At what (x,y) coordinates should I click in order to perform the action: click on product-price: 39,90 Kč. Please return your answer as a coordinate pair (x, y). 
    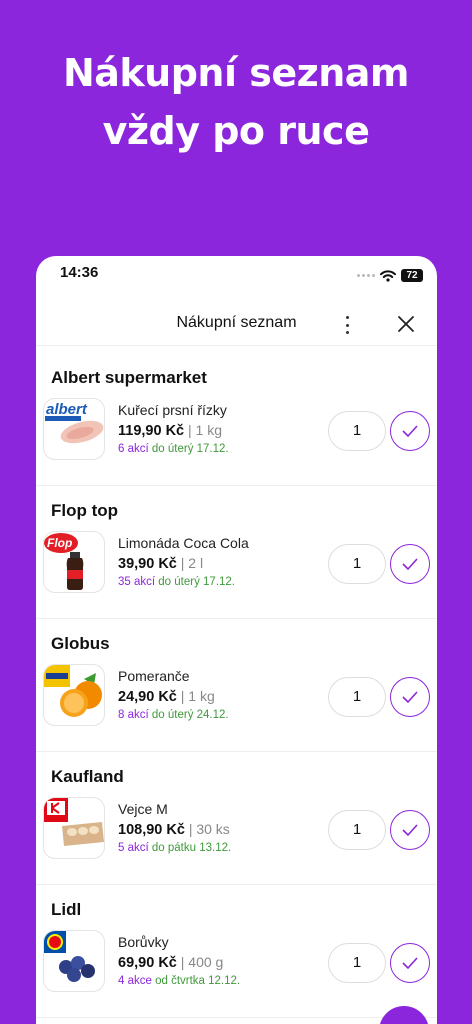
    Looking at the image, I should click on (147, 564).